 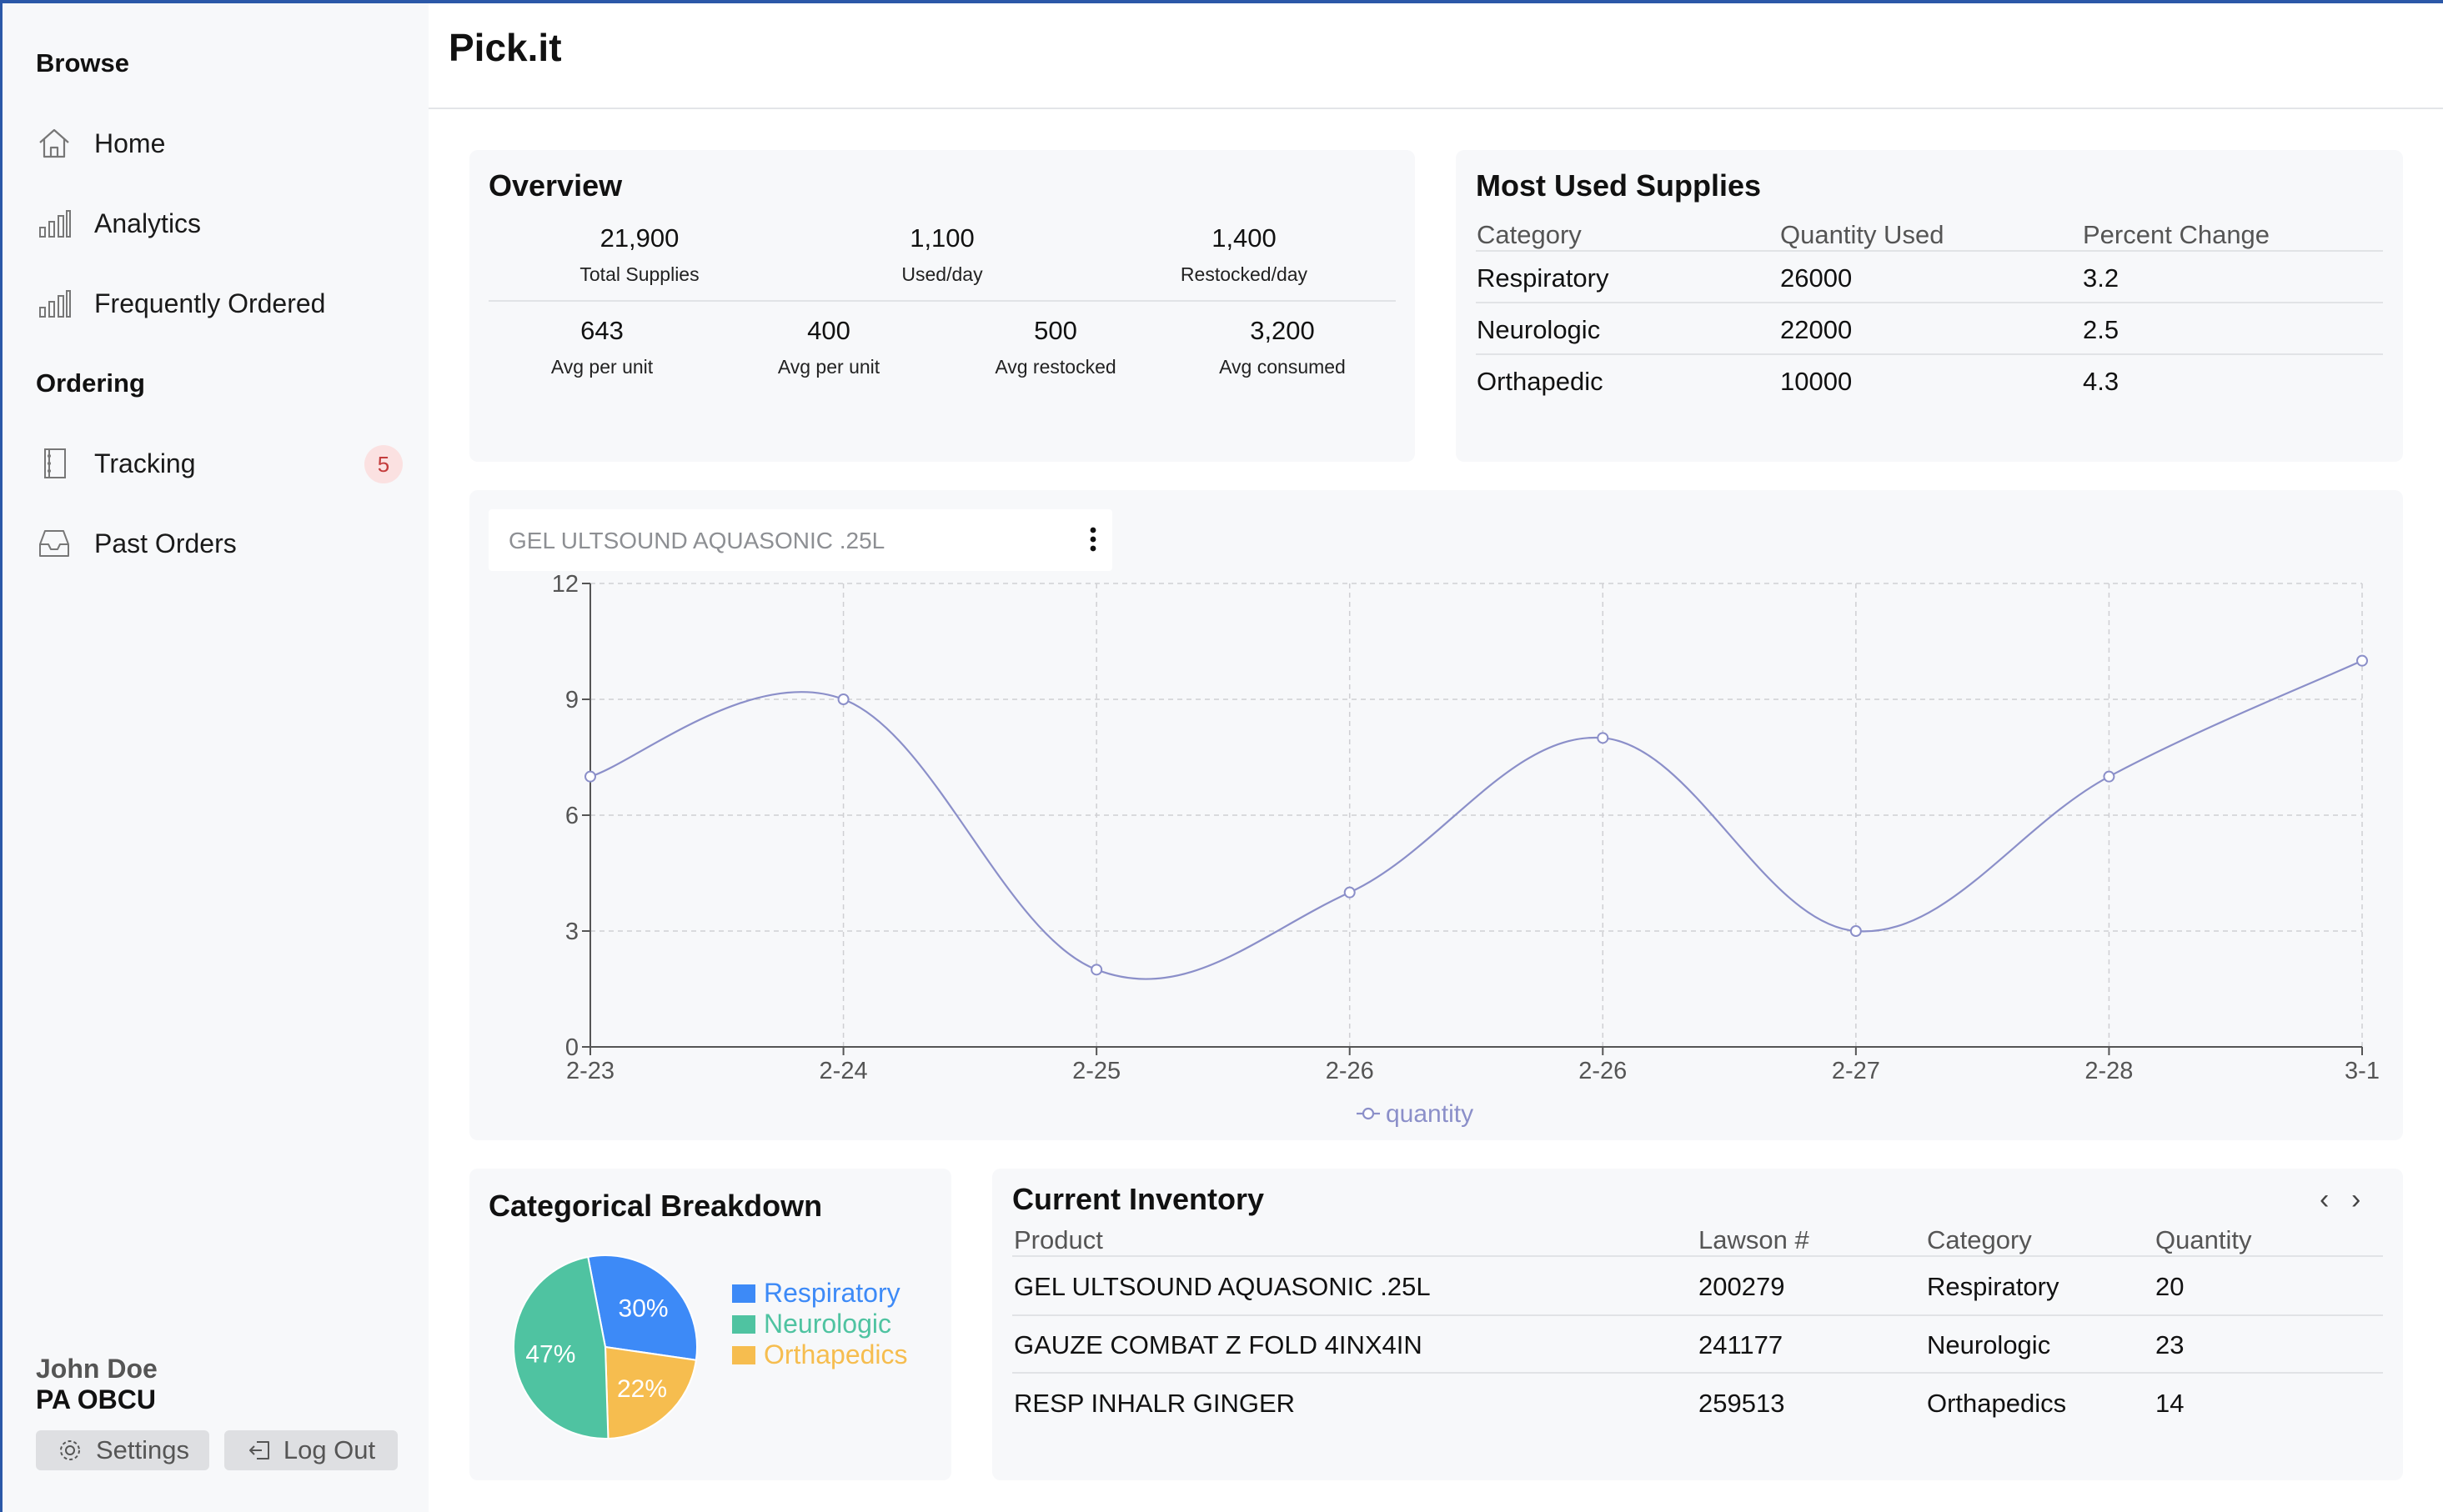 I want to click on column-header-quantity: Quantity, so click(x=2203, y=1240).